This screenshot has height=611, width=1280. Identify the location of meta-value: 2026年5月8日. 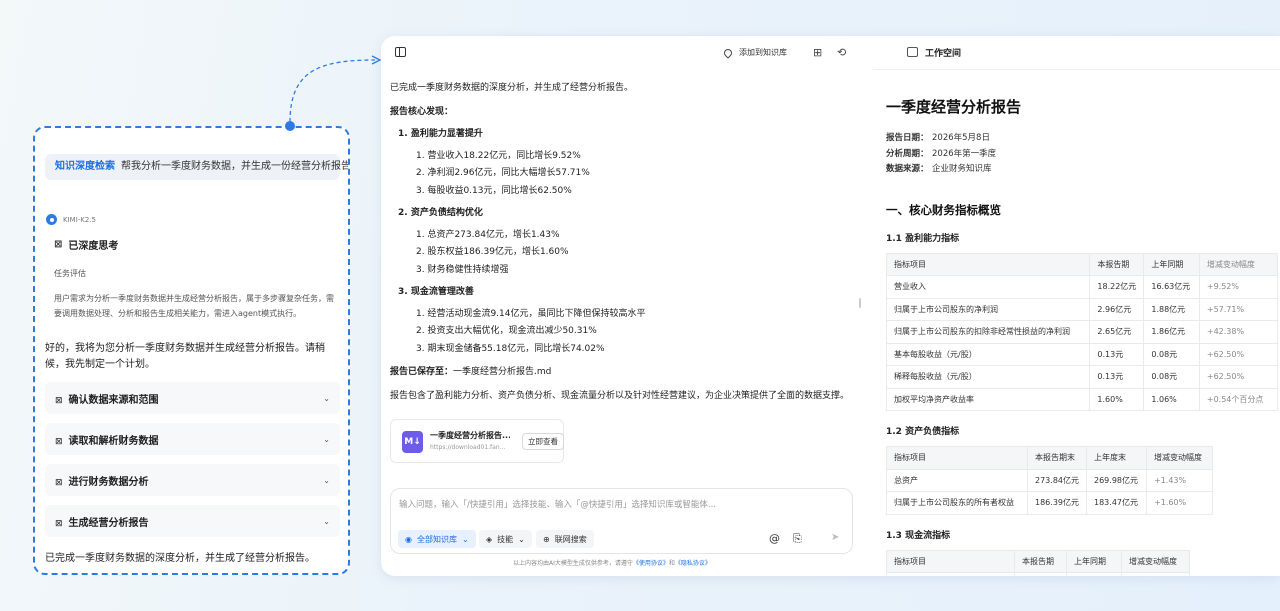
(961, 138).